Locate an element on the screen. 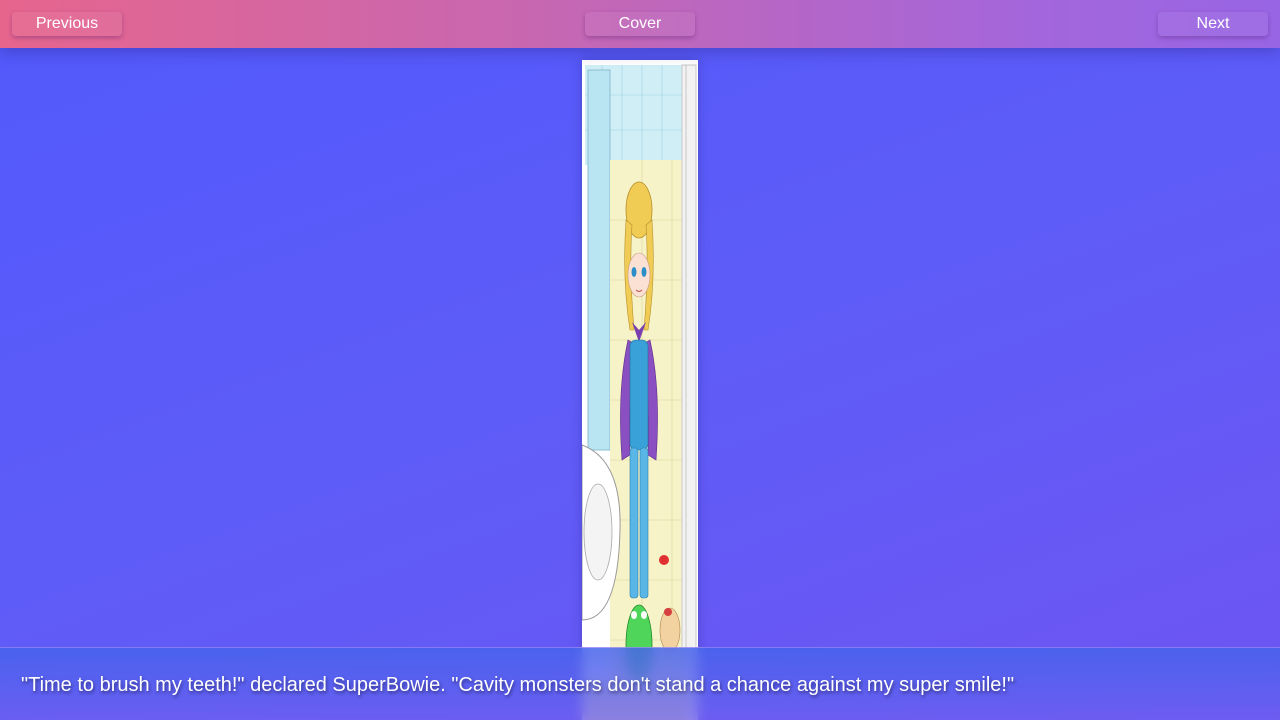 Image resolution: width=1280 pixels, height=720 pixels. book-page is located at coordinates (640, 390).